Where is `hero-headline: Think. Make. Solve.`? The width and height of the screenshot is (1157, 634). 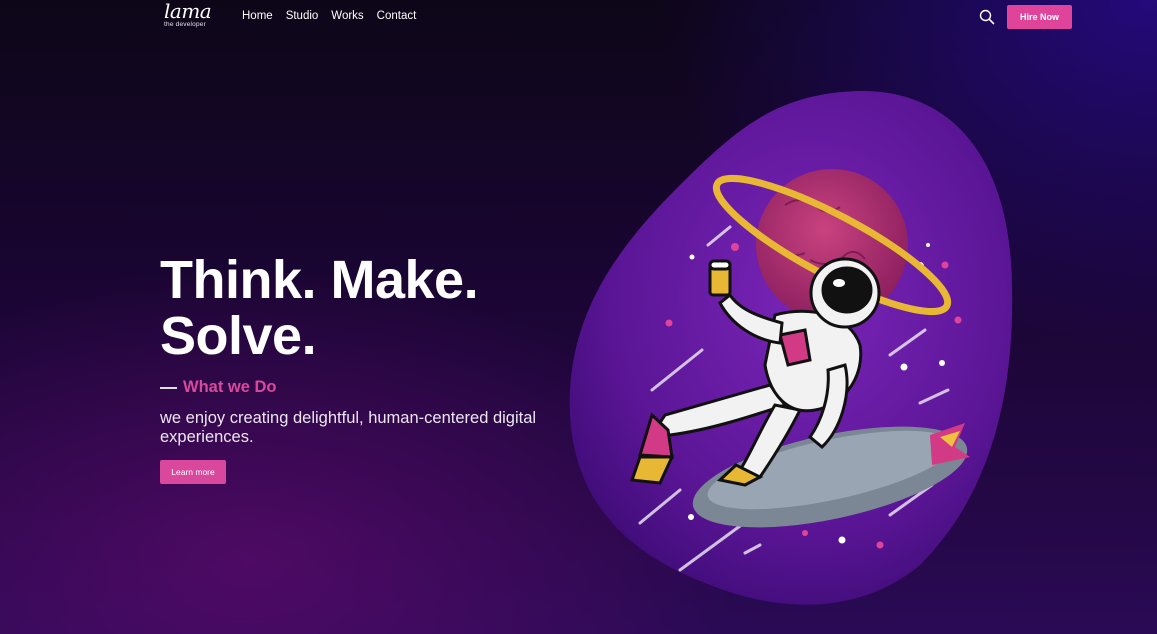
hero-headline: Think. Make. Solve. is located at coordinates (319, 308).